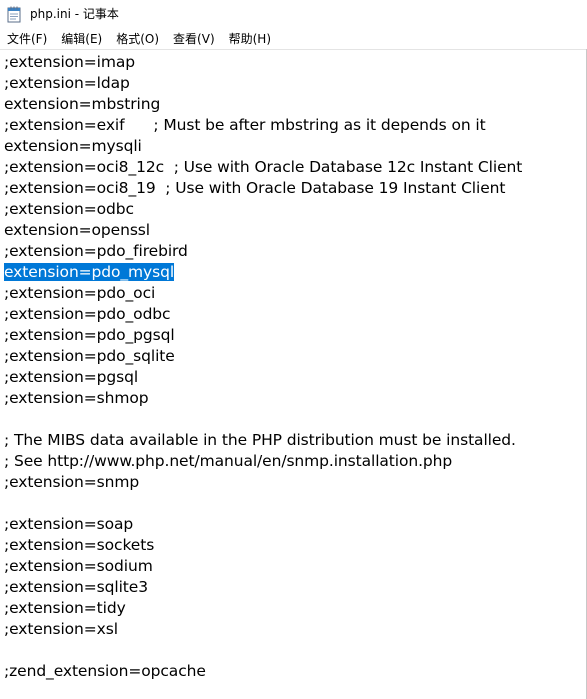  What do you see at coordinates (14, 14) in the screenshot?
I see `notepad-icon` at bounding box center [14, 14].